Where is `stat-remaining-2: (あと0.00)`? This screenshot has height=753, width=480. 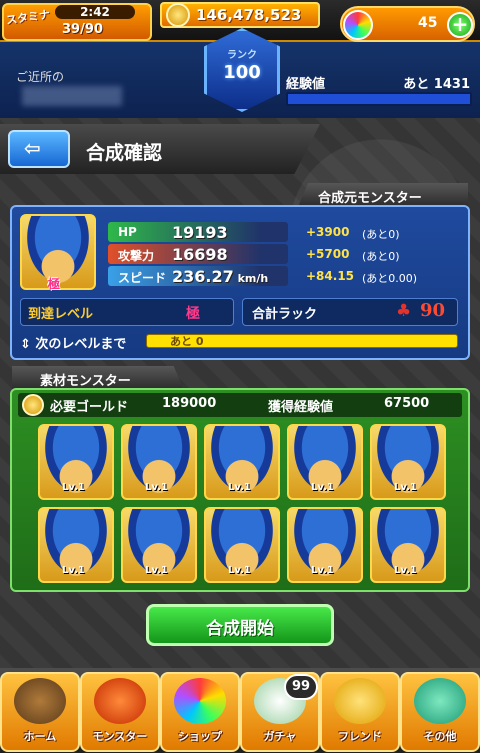 stat-remaining-2: (あと0.00) is located at coordinates (390, 278).